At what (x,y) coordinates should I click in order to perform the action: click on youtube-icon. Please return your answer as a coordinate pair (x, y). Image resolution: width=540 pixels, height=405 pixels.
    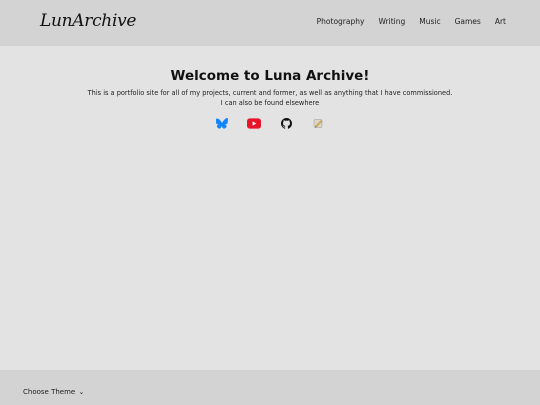
    Looking at the image, I should click on (254, 123).